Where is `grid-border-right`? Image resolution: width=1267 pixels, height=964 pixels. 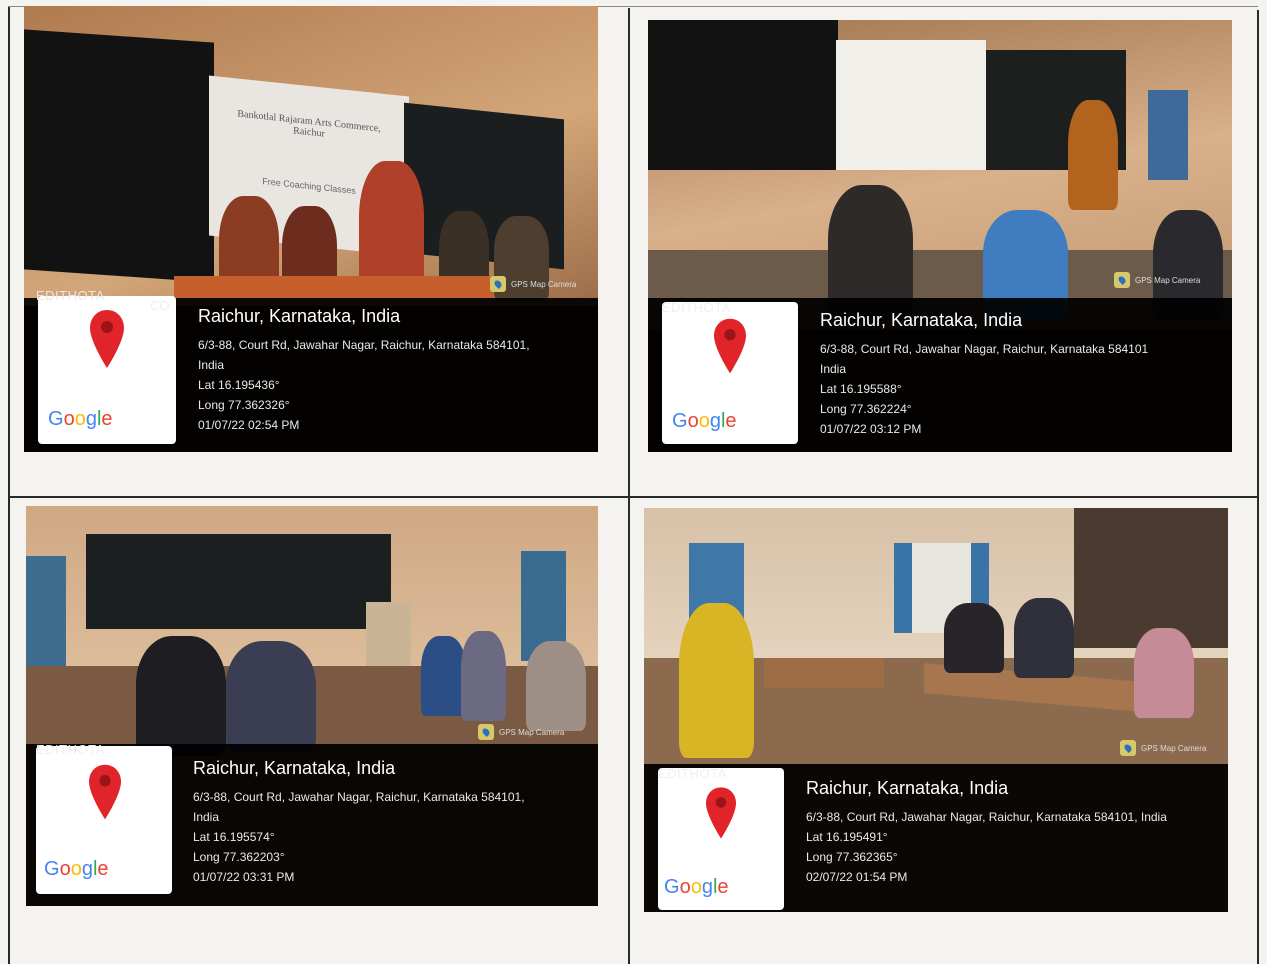
grid-border-right is located at coordinates (1258, 487).